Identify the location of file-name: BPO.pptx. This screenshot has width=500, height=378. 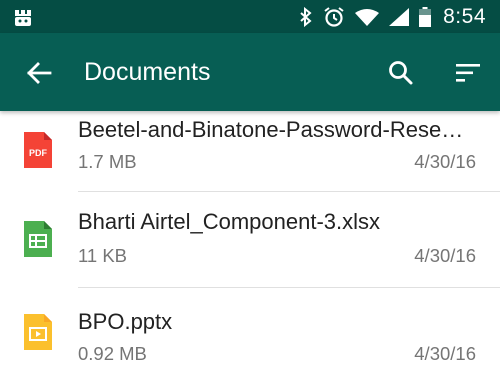
(125, 321).